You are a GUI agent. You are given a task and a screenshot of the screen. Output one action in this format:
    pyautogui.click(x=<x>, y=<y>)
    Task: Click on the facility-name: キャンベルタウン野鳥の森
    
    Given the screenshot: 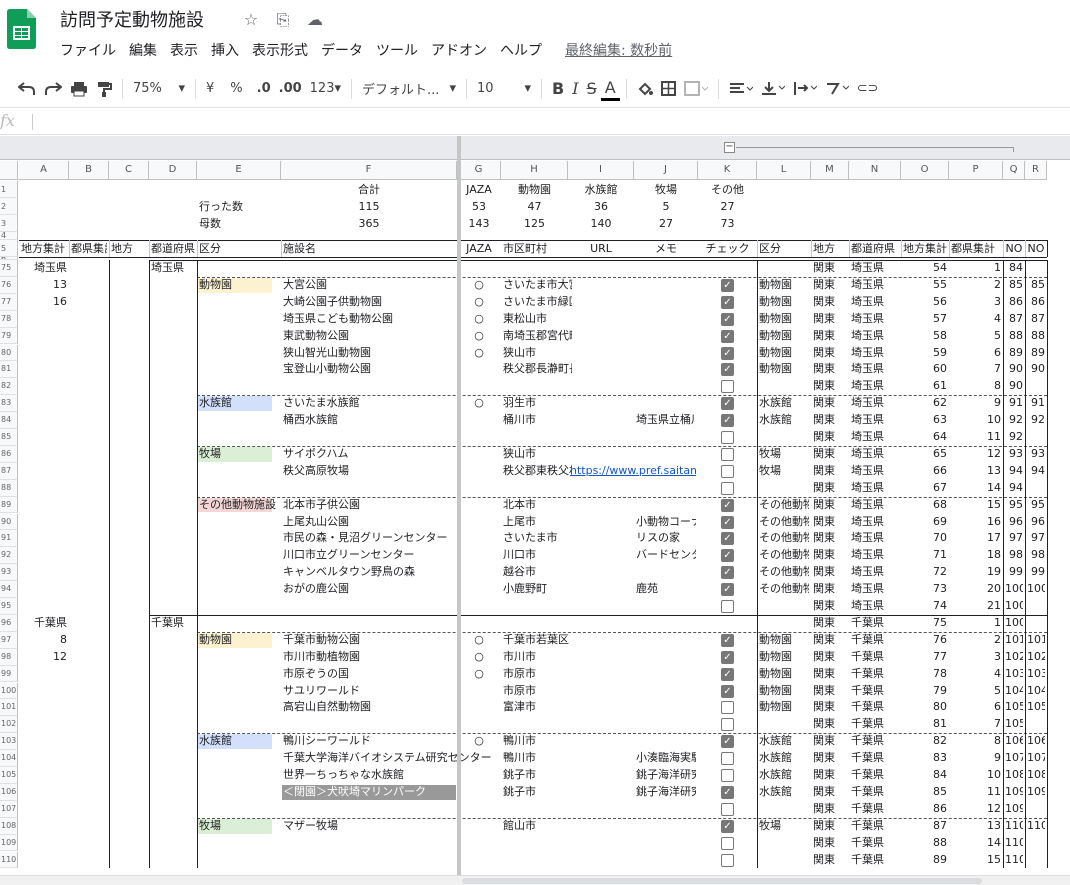 What is the action you would take?
    pyautogui.click(x=395, y=572)
    